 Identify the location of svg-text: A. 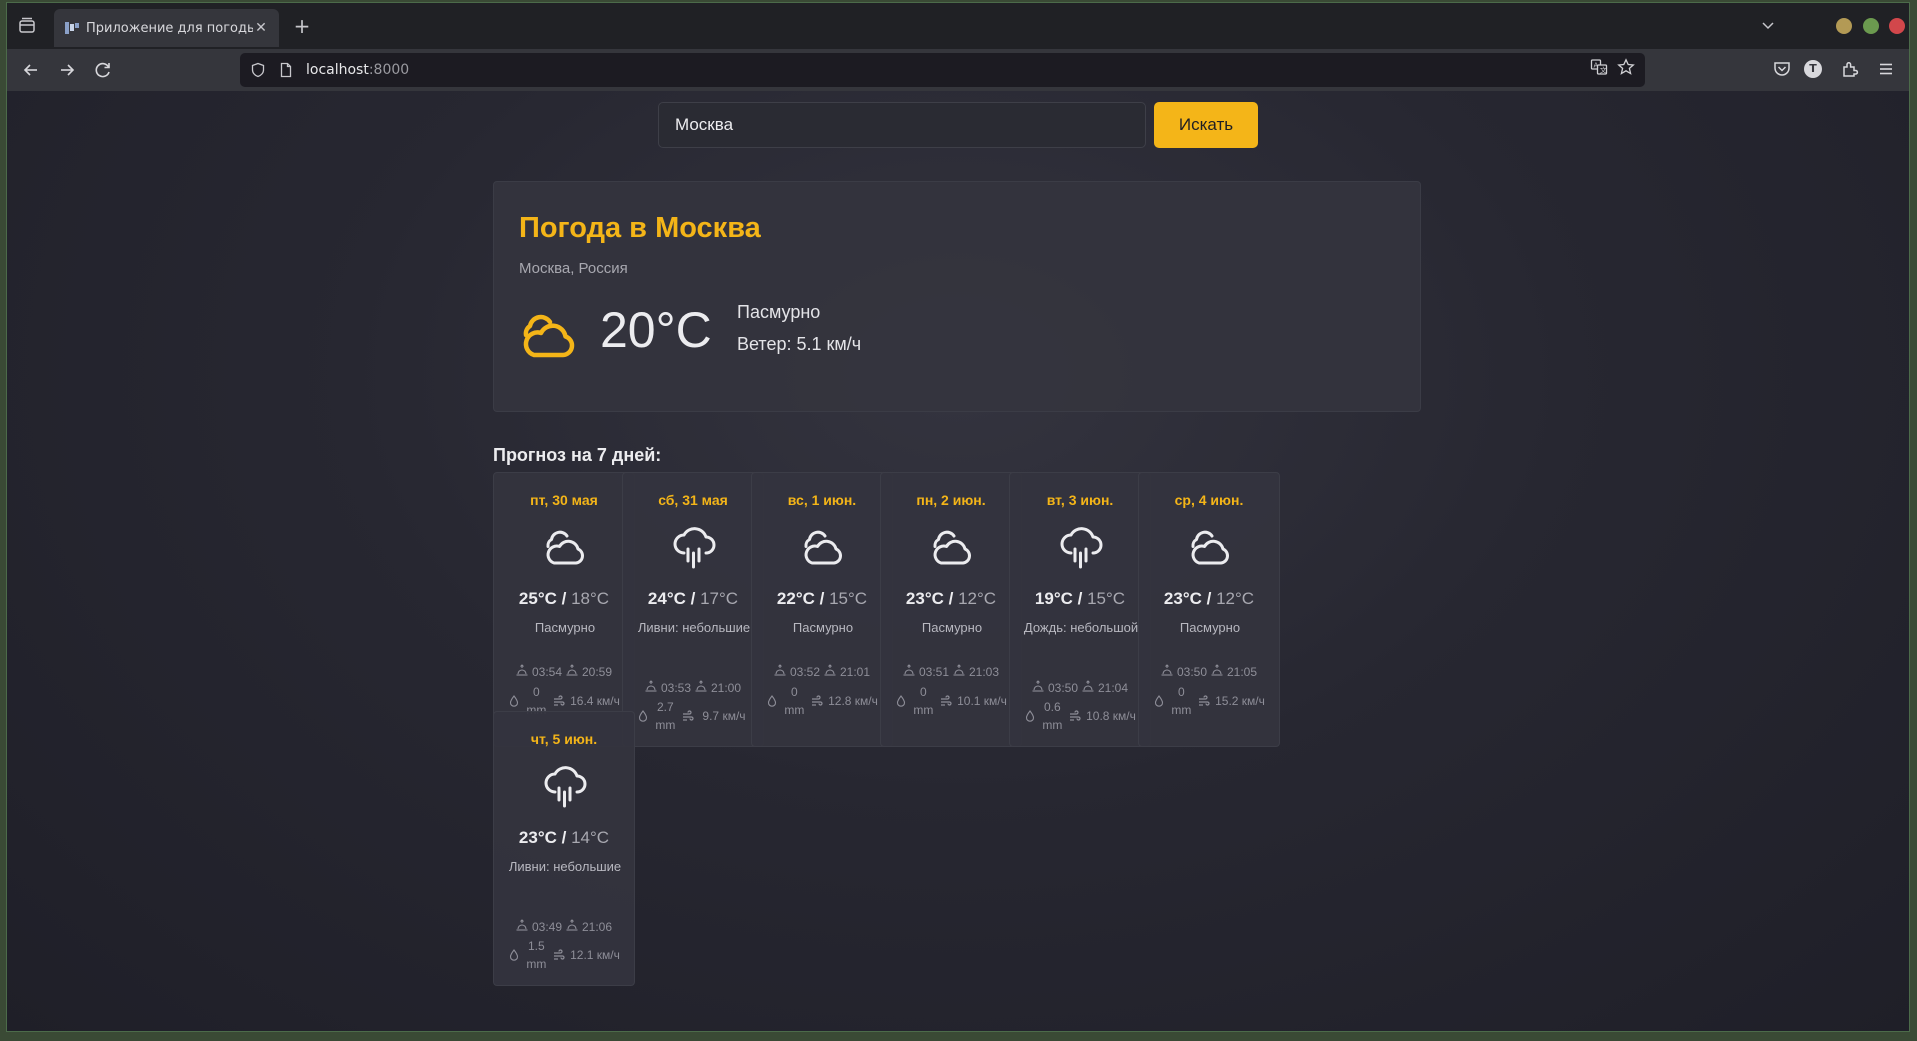
(1596, 66).